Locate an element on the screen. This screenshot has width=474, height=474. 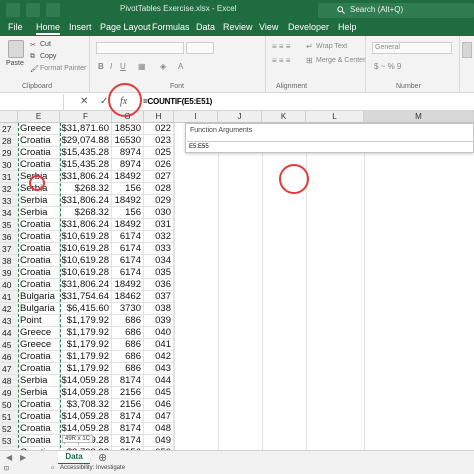
cell-code: 035 is located at coordinates (159, 273).